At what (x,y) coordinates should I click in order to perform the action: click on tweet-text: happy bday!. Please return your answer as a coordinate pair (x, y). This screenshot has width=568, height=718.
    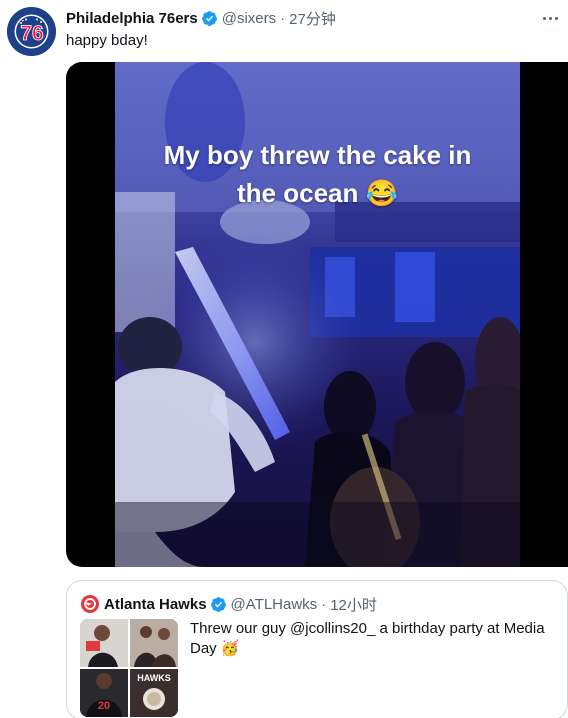
    Looking at the image, I should click on (107, 40).